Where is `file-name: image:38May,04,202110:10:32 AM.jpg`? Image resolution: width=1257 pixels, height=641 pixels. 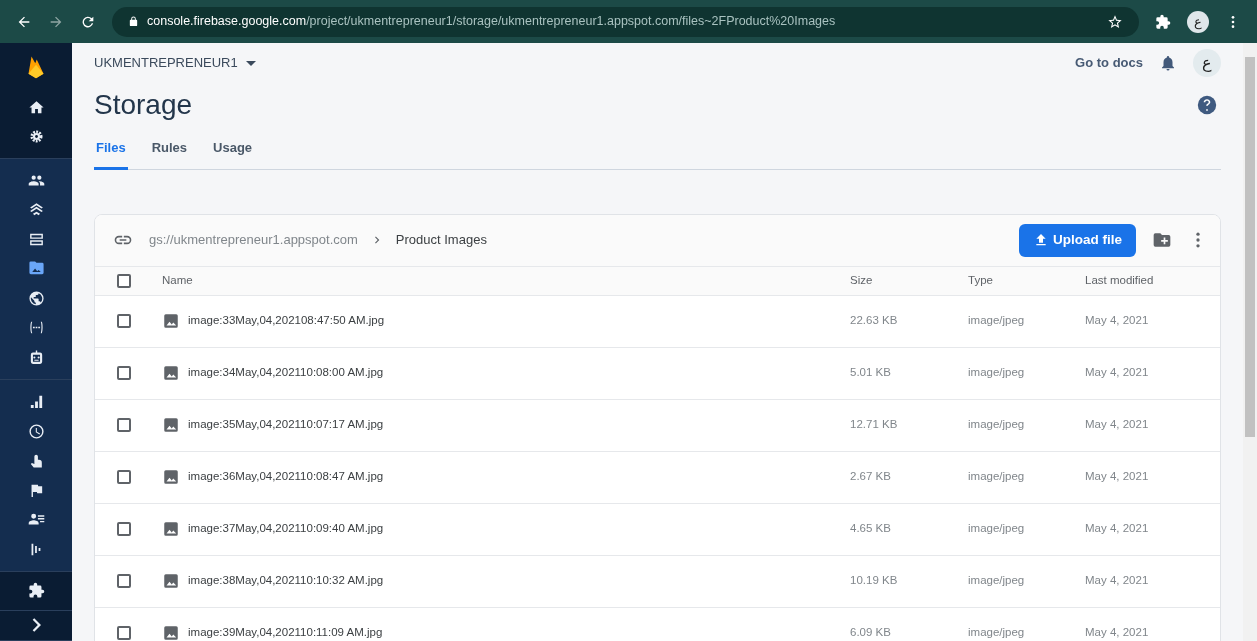 file-name: image:38May,04,202110:10:32 AM.jpg is located at coordinates (286, 581).